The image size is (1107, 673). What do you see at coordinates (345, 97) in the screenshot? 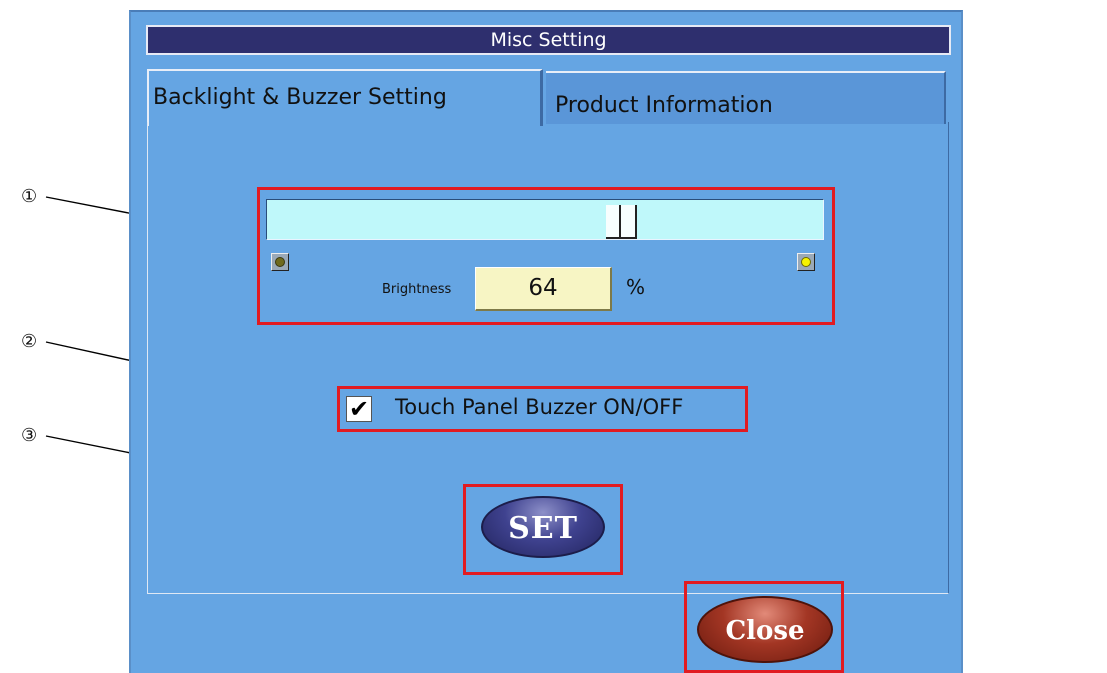
I see `tab-backlight-buzzer: Backlight & Buzzer Setting` at bounding box center [345, 97].